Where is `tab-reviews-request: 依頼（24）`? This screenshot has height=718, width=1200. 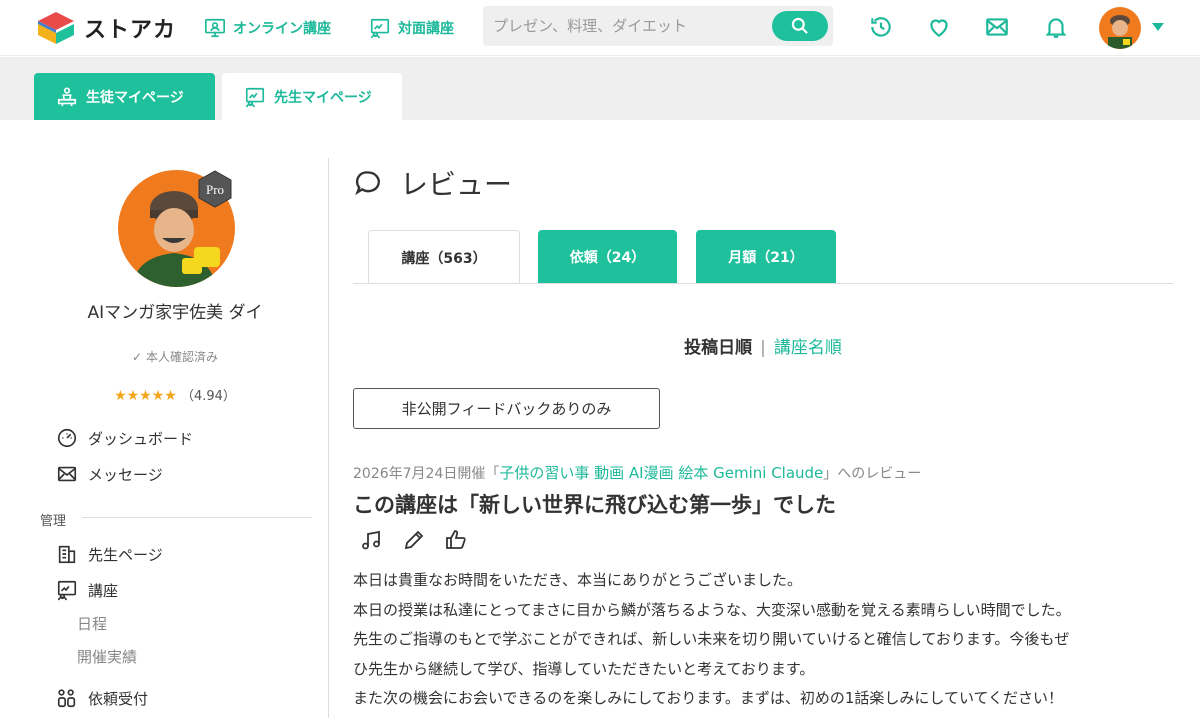
tab-reviews-request: 依頼（24） is located at coordinates (607, 257).